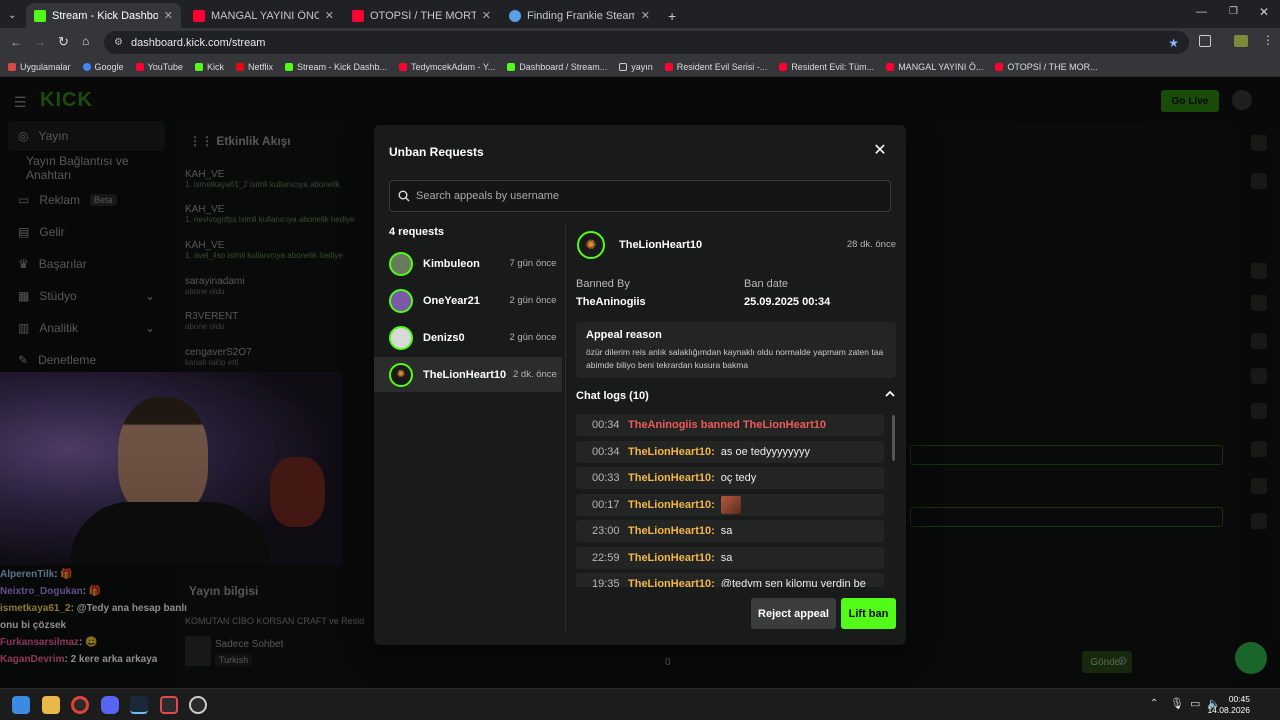 This screenshot has width=1280, height=720. I want to click on forward-icon: →, so click(40, 42).